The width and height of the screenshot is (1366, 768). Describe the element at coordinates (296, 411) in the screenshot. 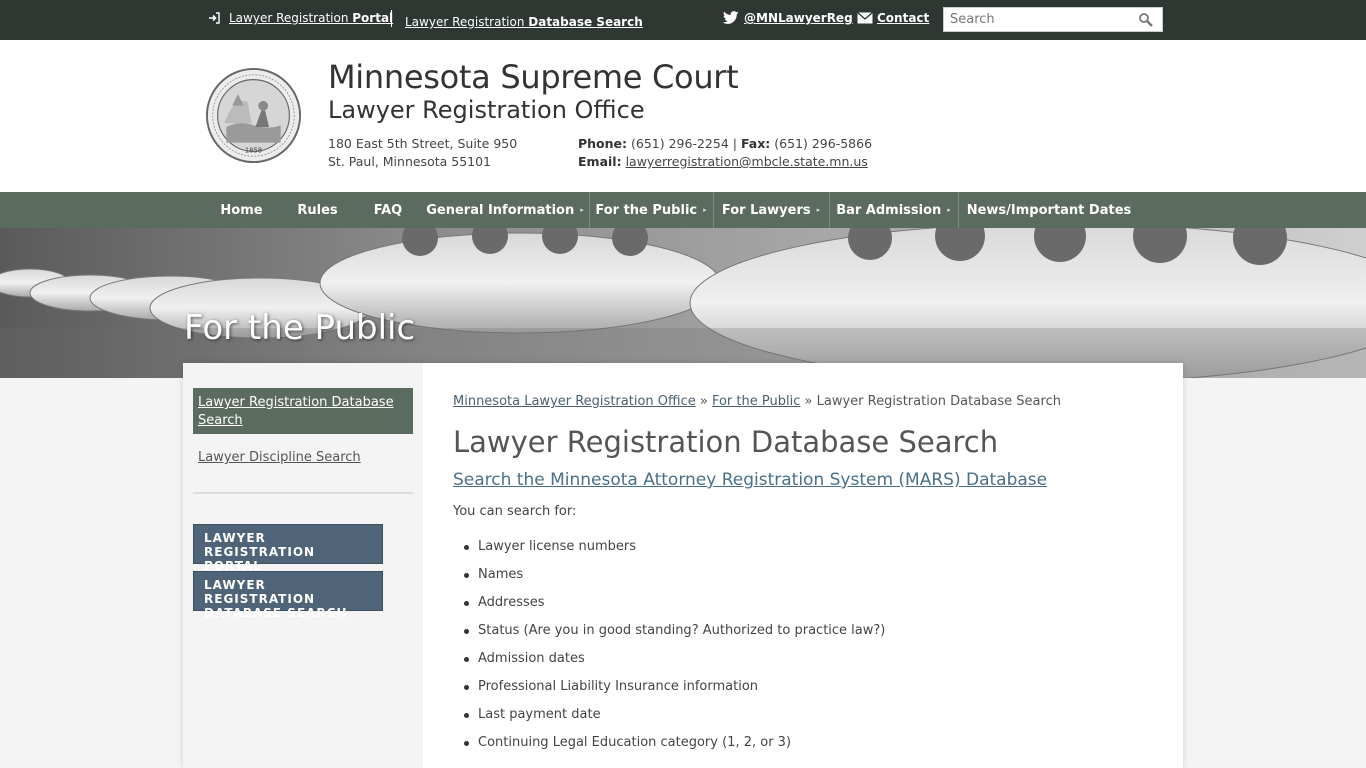

I see `sidebar-item-label: Lawyer Registration Database Search` at that location.